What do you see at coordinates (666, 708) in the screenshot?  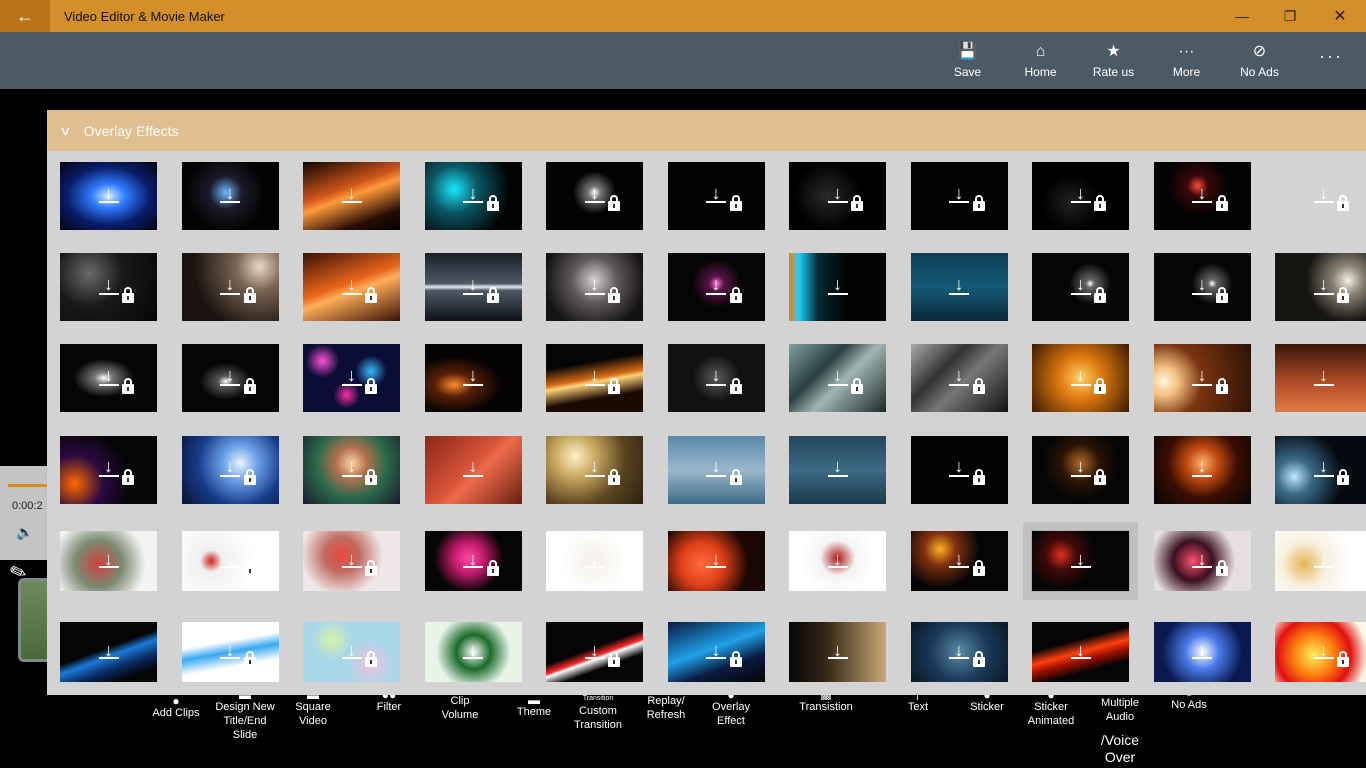 I see `tool-replay-refresh: Replay/ Refresh` at bounding box center [666, 708].